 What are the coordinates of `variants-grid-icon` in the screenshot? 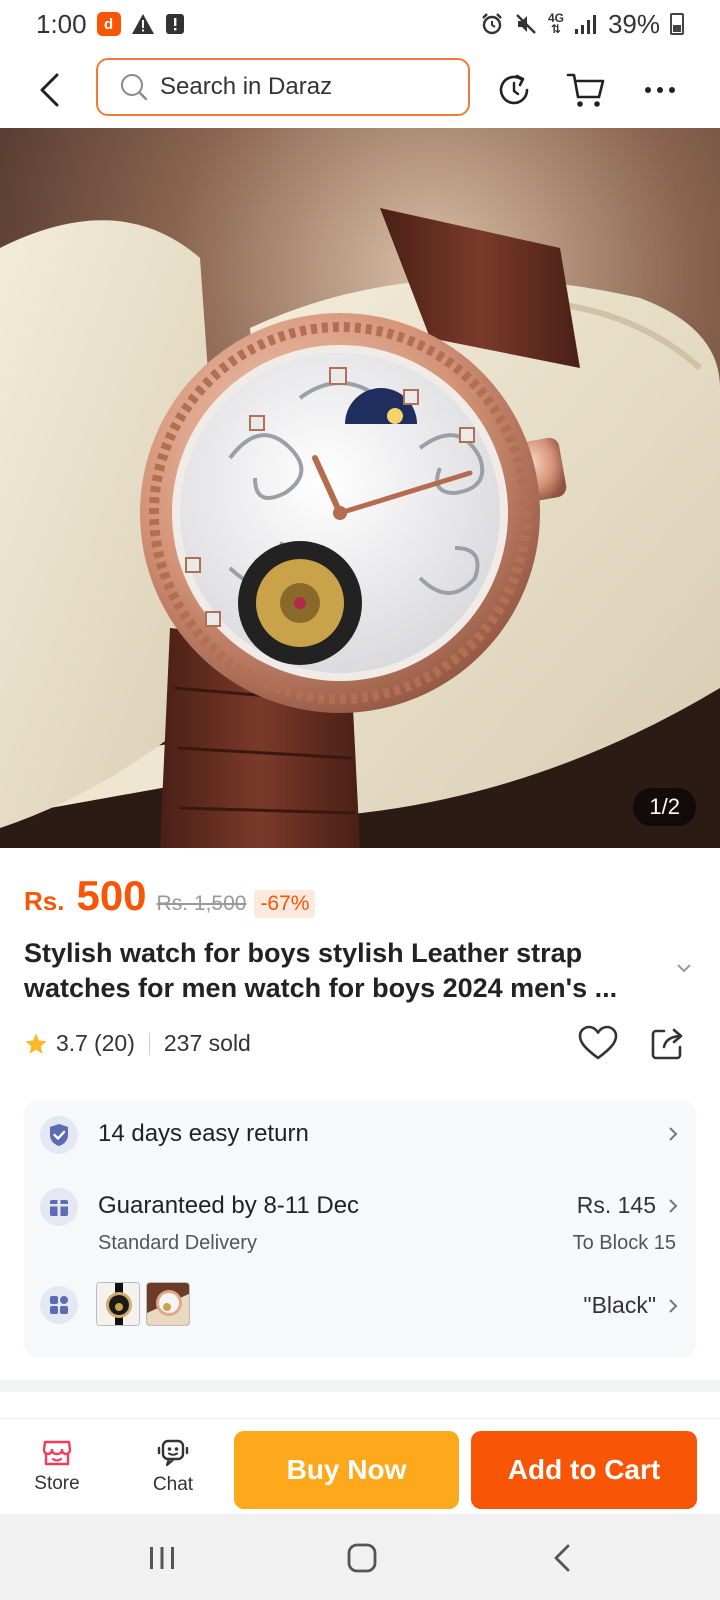 It's located at (59, 1305).